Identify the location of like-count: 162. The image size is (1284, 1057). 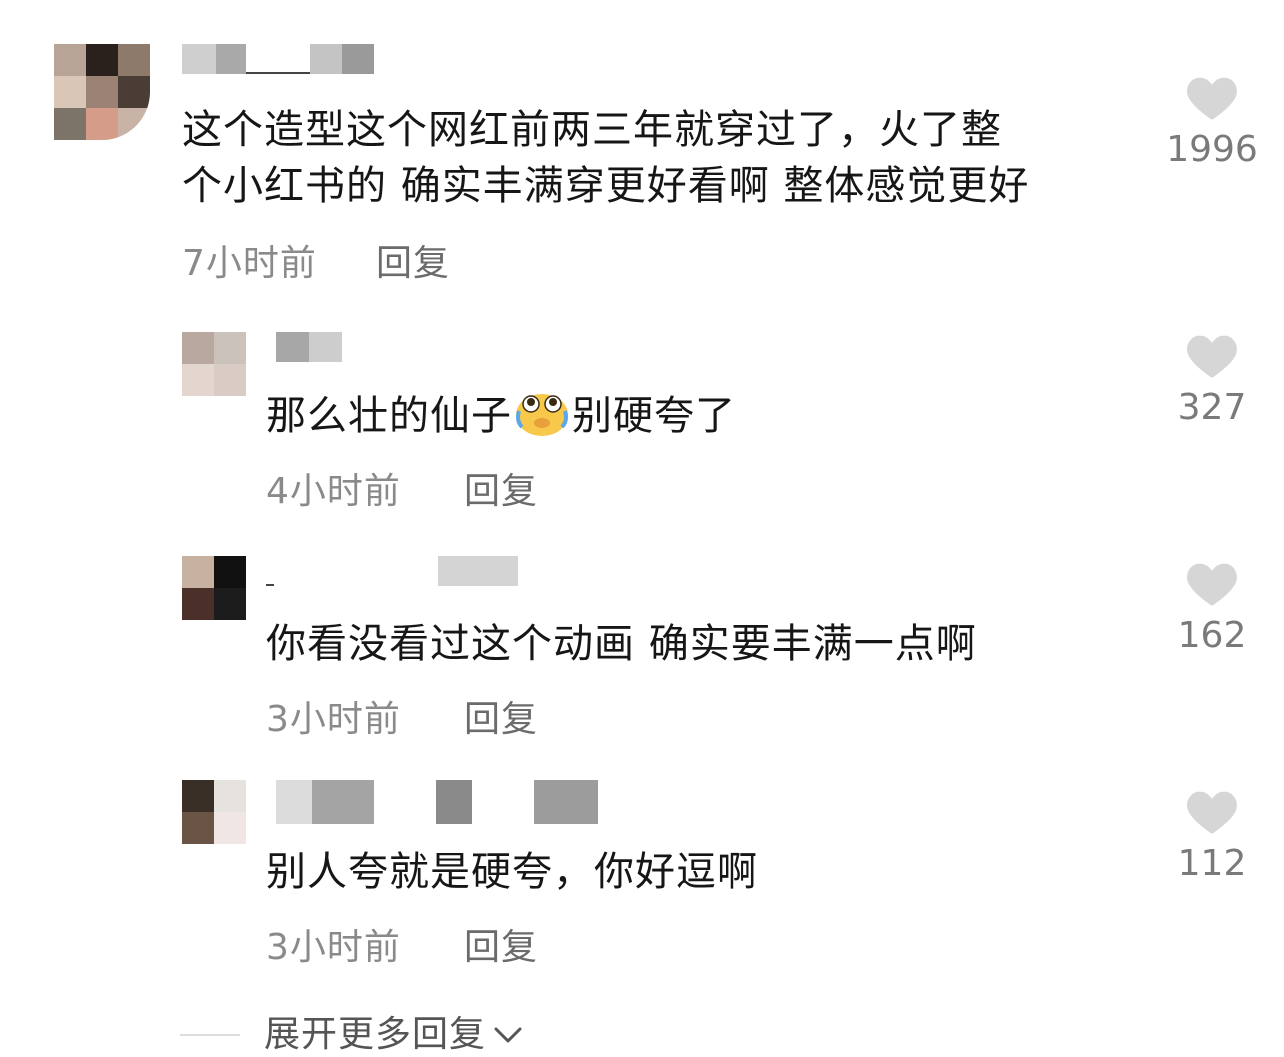
(1212, 635).